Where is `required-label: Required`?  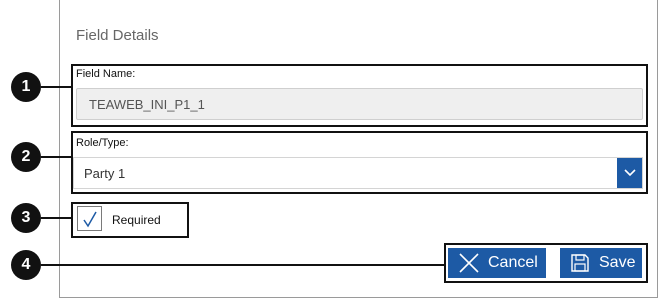 required-label: Required is located at coordinates (136, 220).